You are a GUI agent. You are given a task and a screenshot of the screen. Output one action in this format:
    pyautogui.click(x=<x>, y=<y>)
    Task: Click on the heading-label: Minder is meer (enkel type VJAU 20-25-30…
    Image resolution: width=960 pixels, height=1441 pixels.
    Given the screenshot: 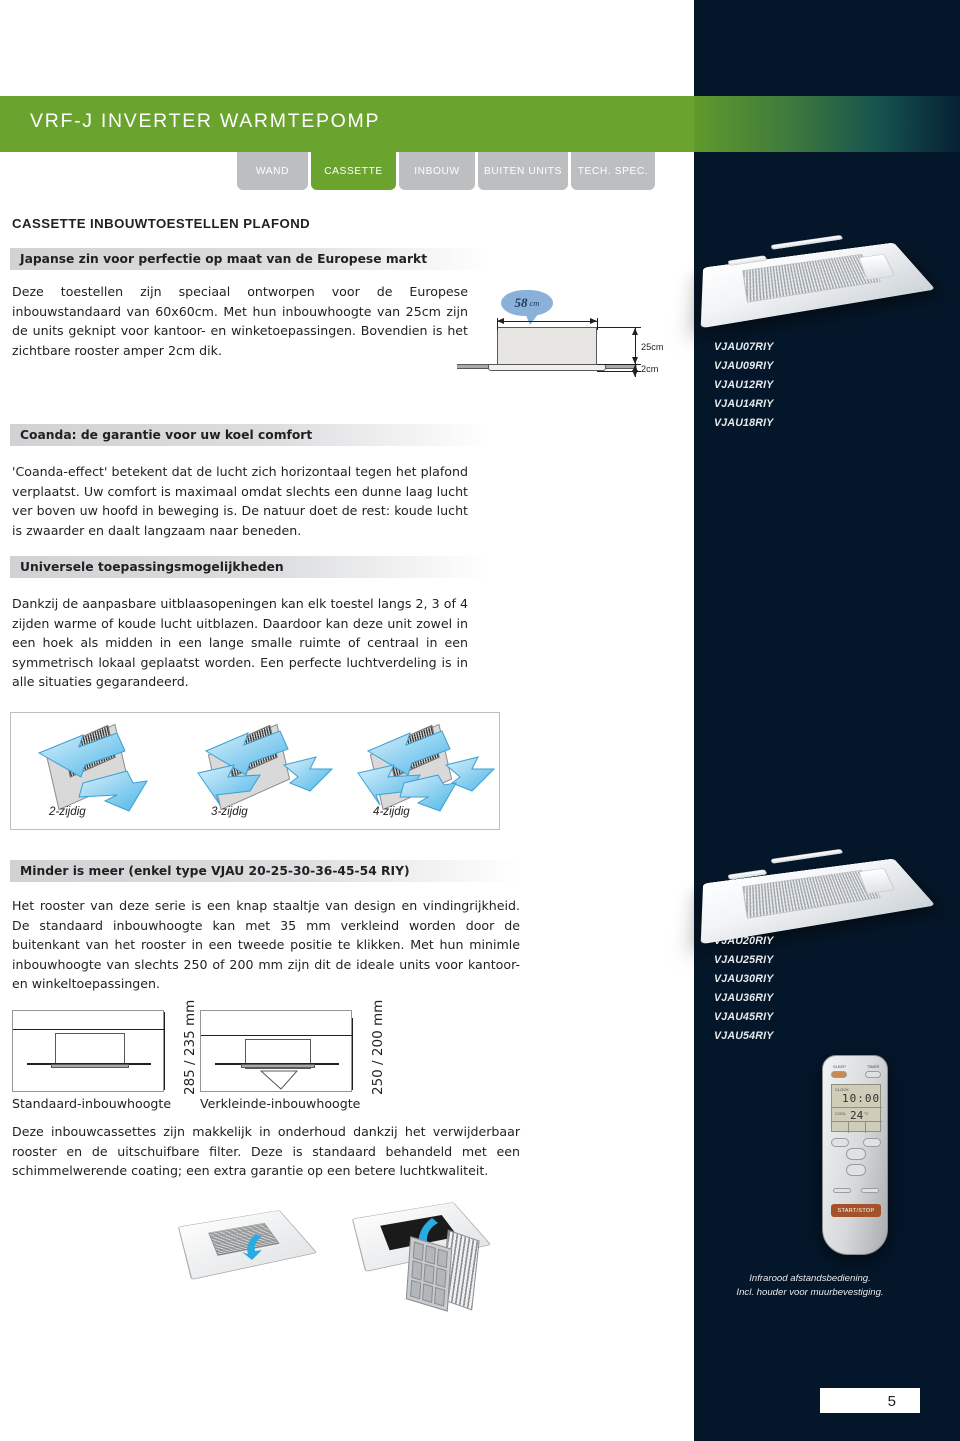 What is the action you would take?
    pyautogui.click(x=215, y=871)
    